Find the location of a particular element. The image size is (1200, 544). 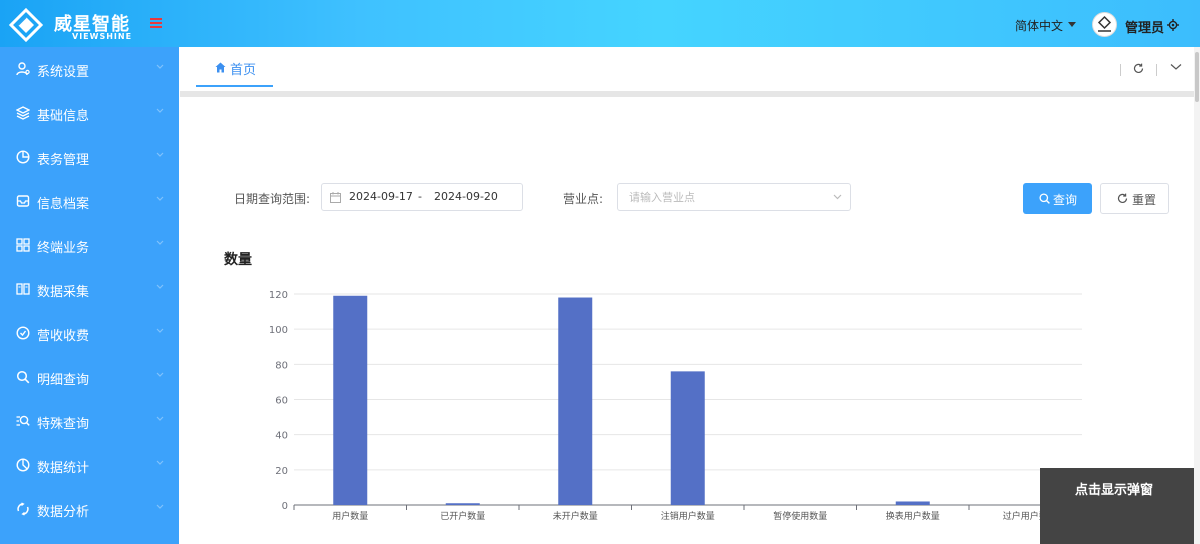

sidebar-item-data-analysis: 数据分析 is located at coordinates (89, 509).